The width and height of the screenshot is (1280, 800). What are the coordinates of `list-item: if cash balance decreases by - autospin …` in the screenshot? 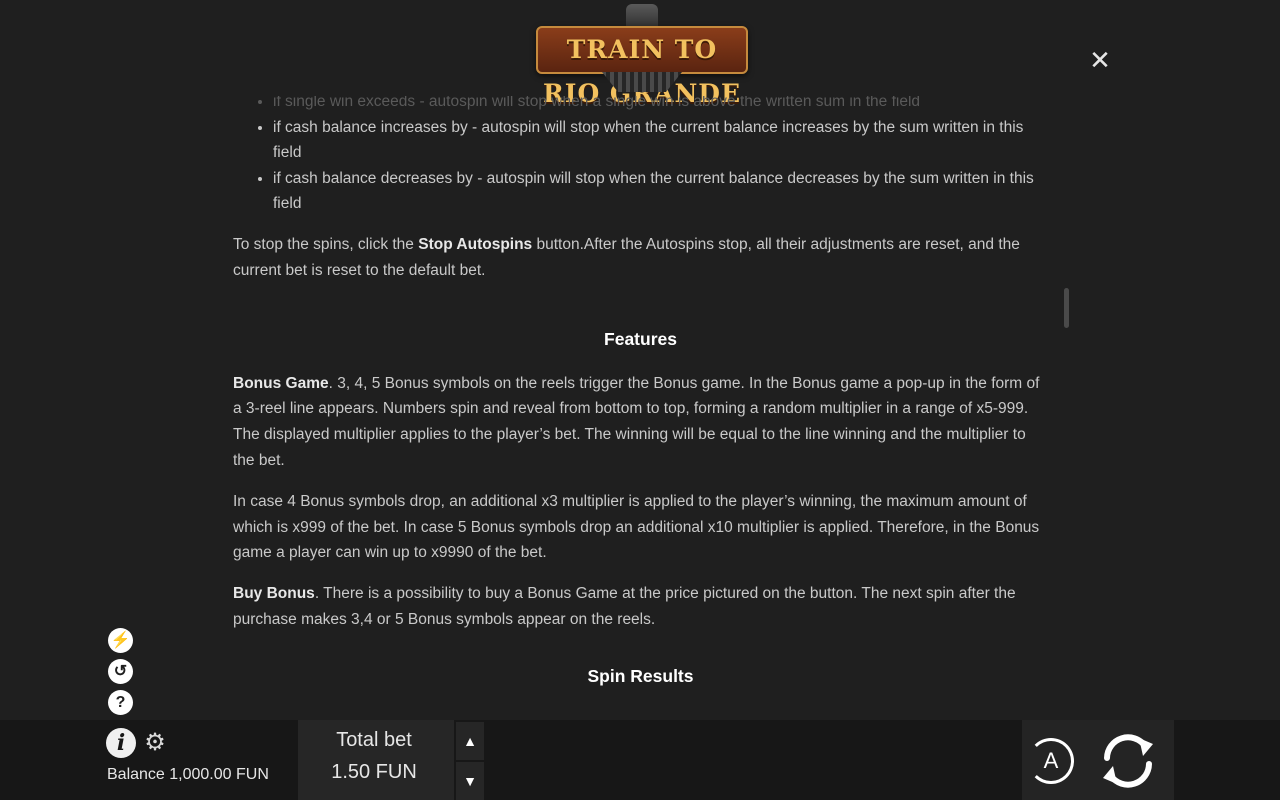 It's located at (660, 191).